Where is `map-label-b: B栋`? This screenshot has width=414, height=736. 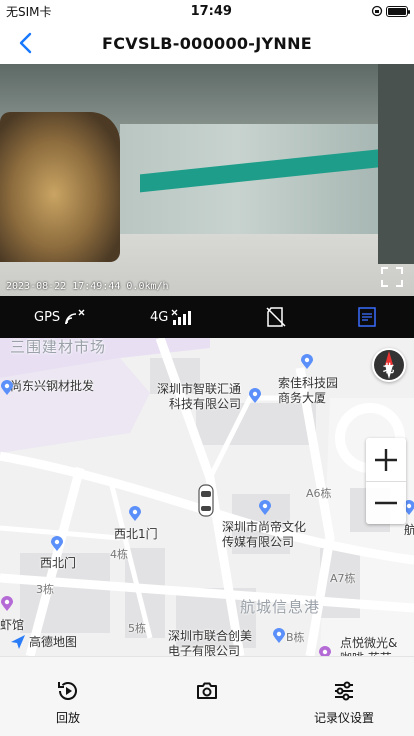 map-label-b: B栋 is located at coordinates (295, 637).